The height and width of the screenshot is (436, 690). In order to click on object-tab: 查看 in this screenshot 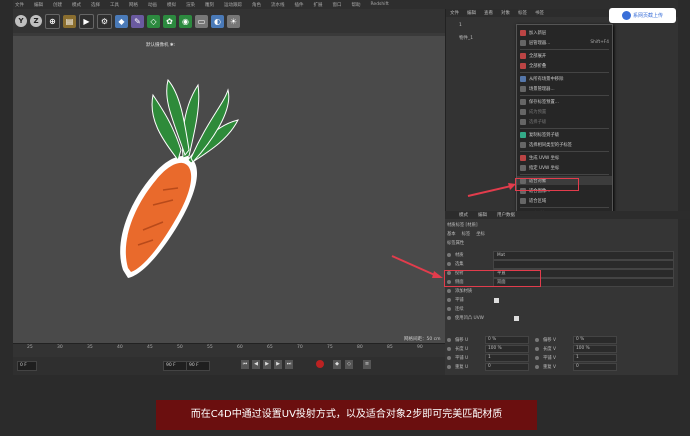, I will do `click(488, 13)`.